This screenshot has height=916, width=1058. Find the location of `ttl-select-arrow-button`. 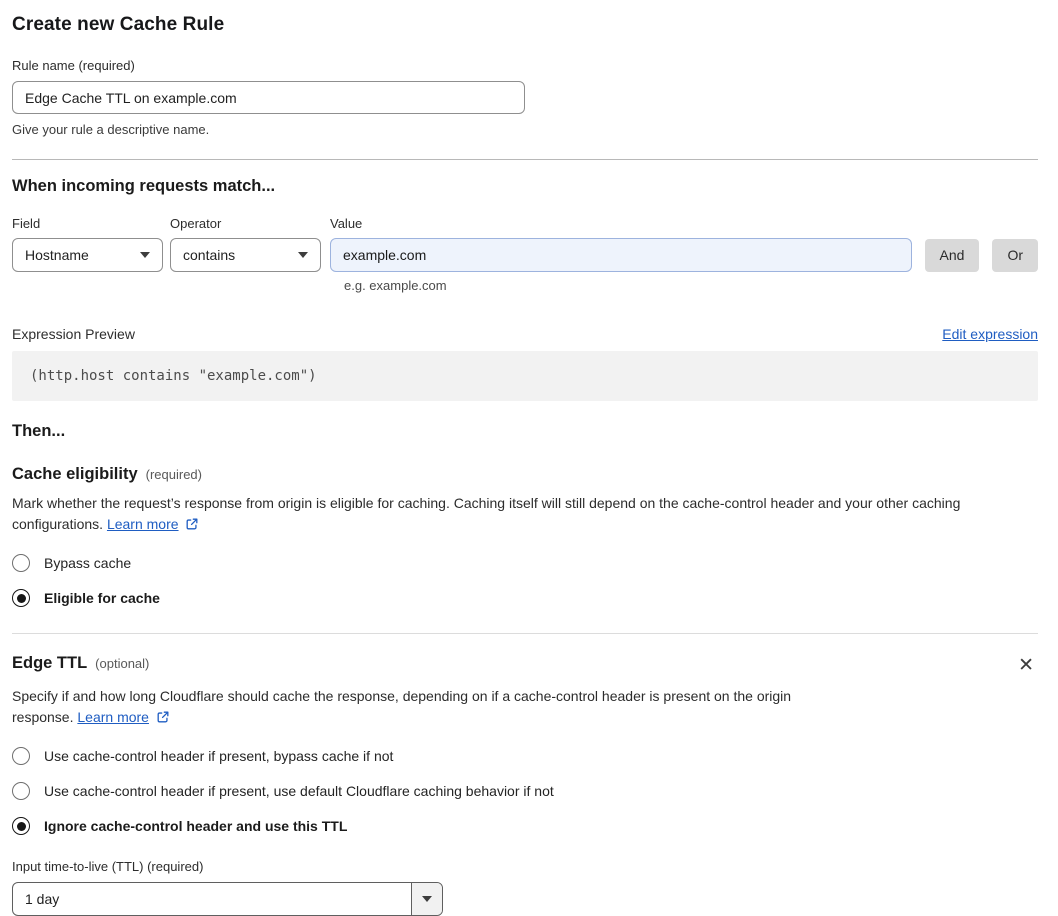

ttl-select-arrow-button is located at coordinates (426, 899).